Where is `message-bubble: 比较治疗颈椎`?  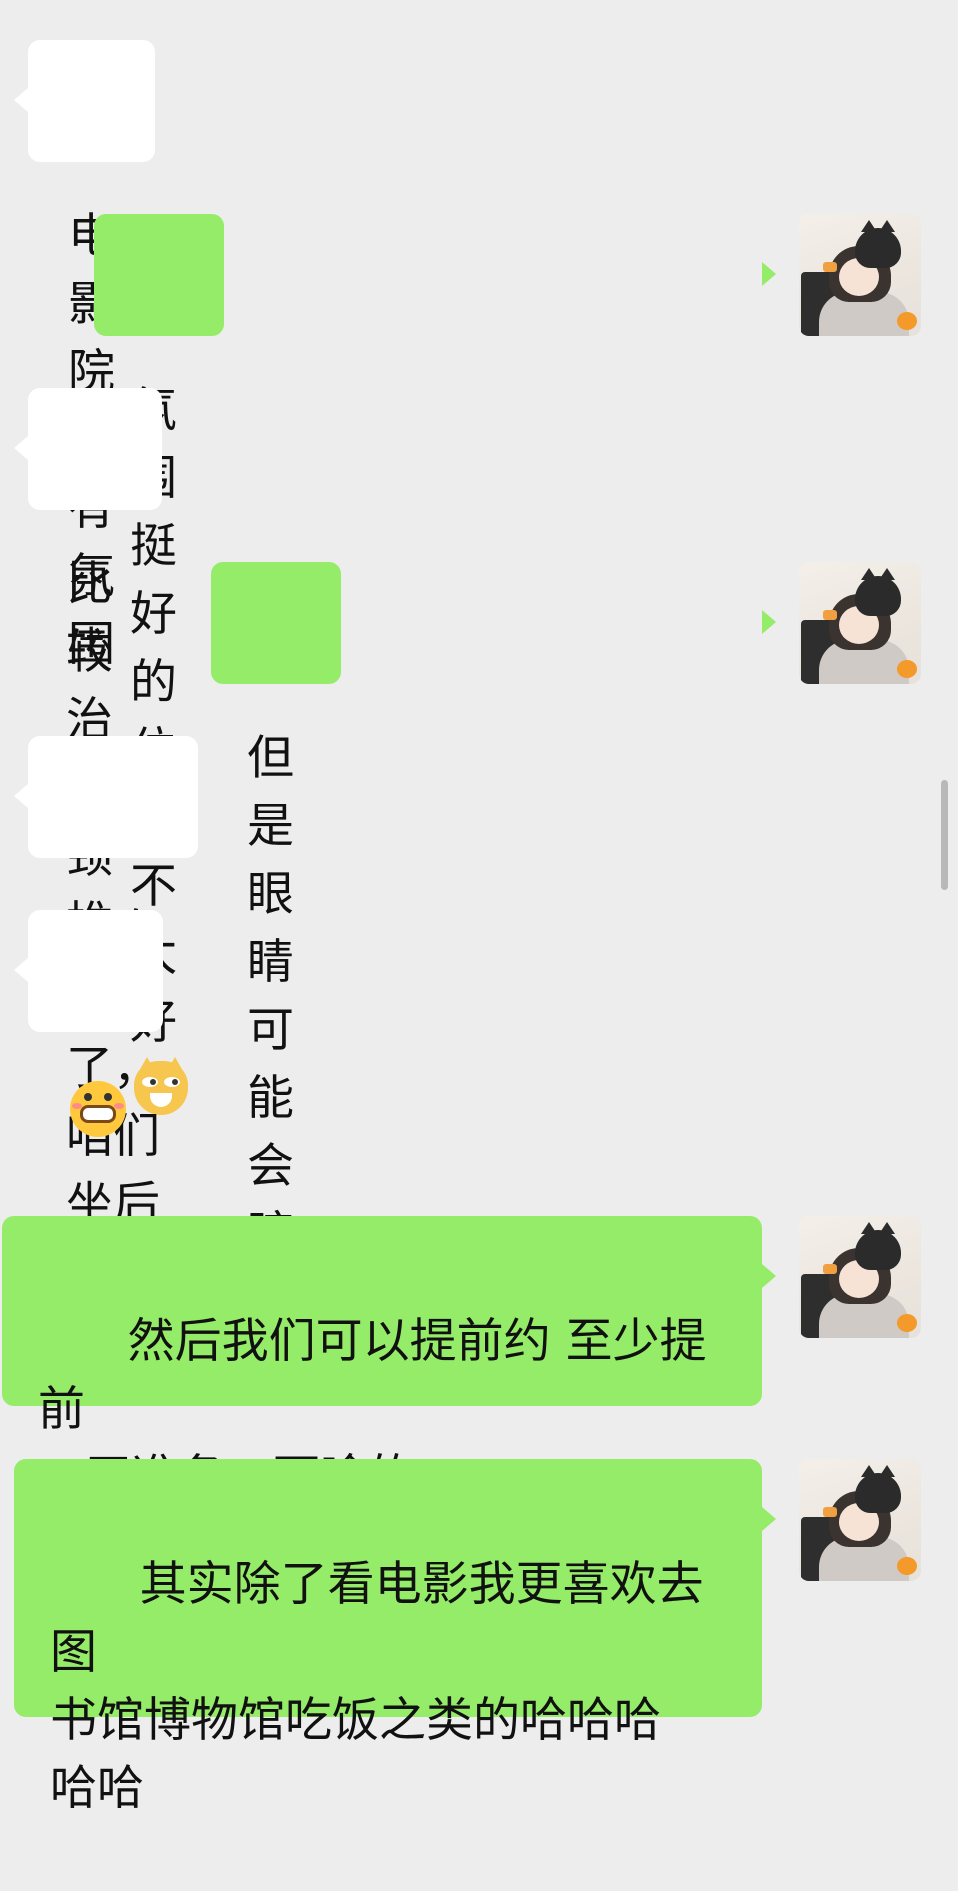
message-bubble: 比较治疗颈椎 is located at coordinates (95, 702).